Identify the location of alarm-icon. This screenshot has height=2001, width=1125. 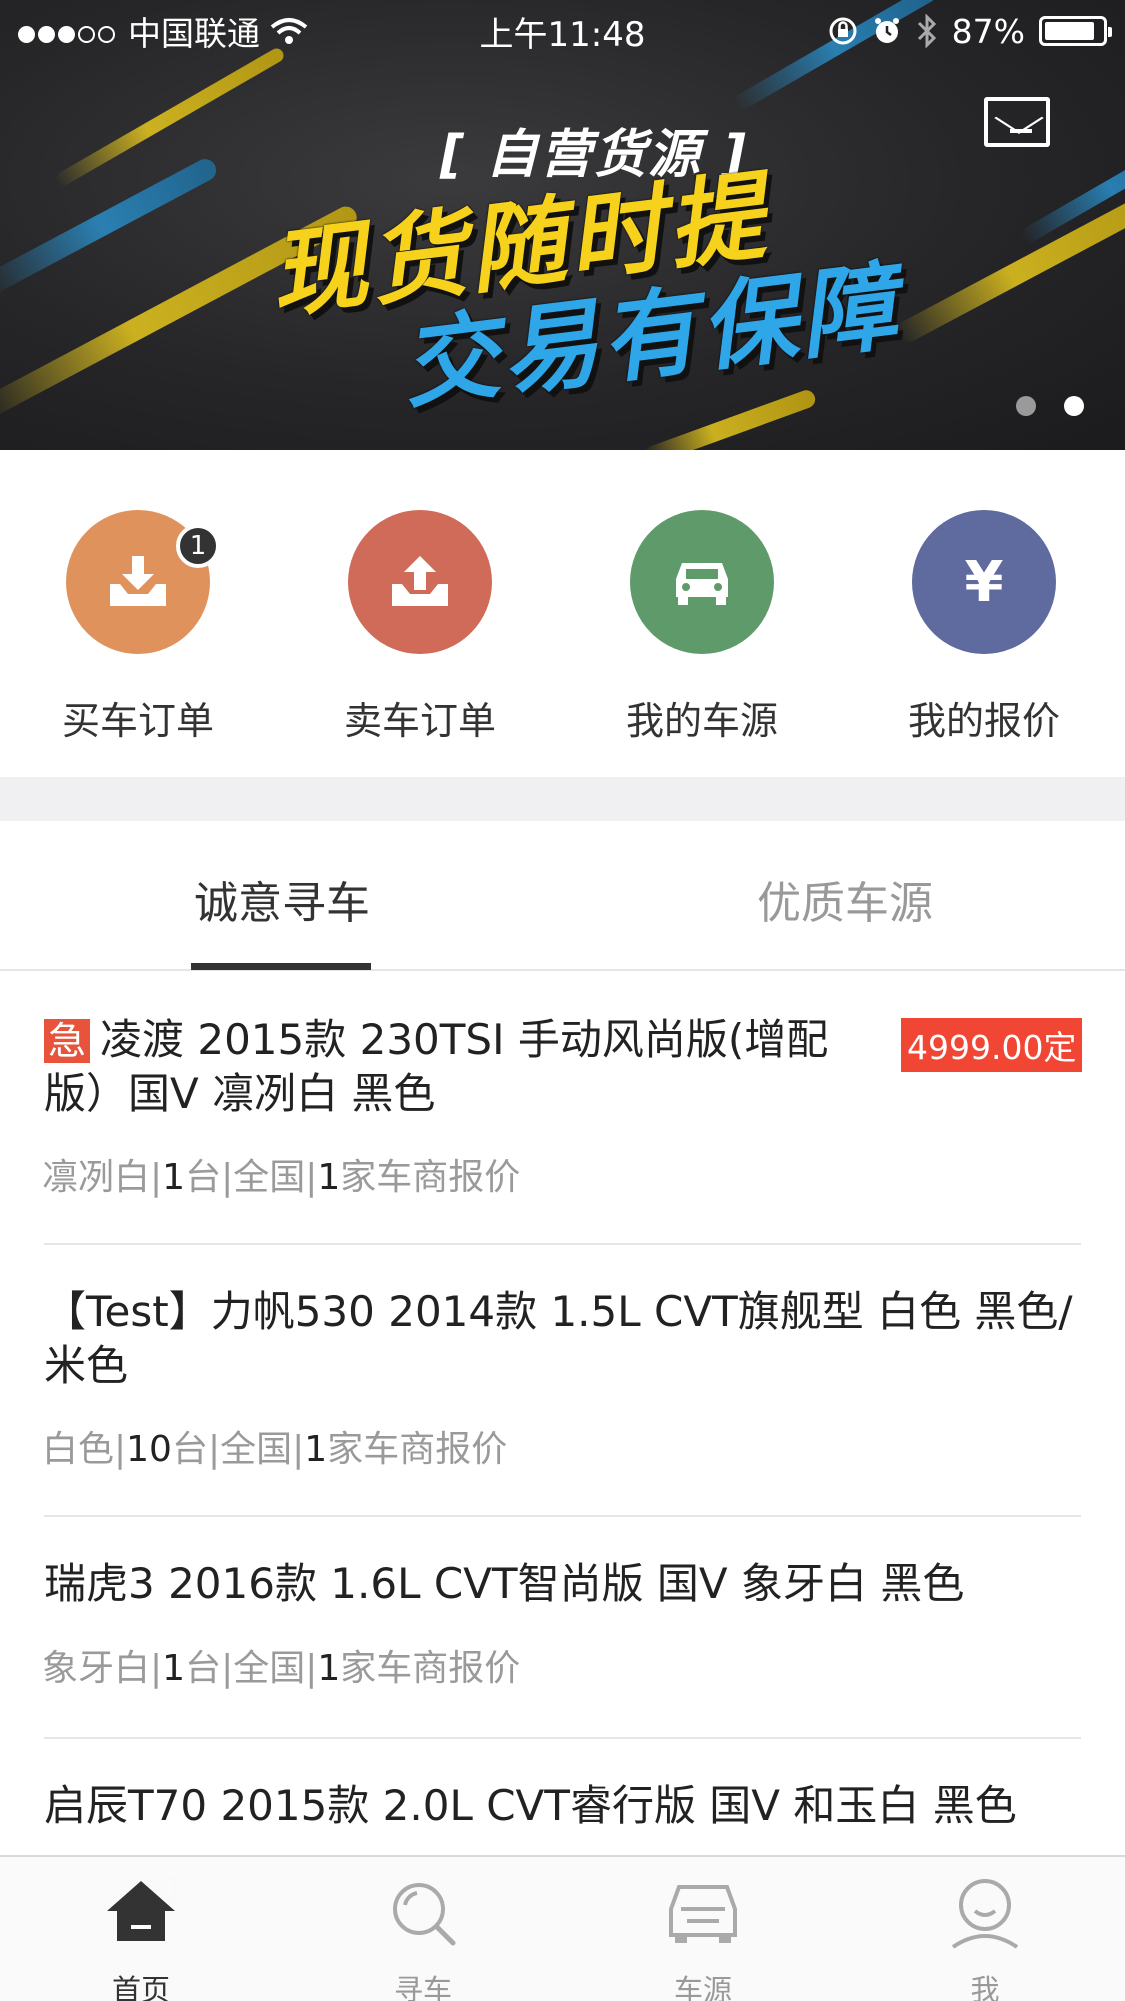
(886, 30).